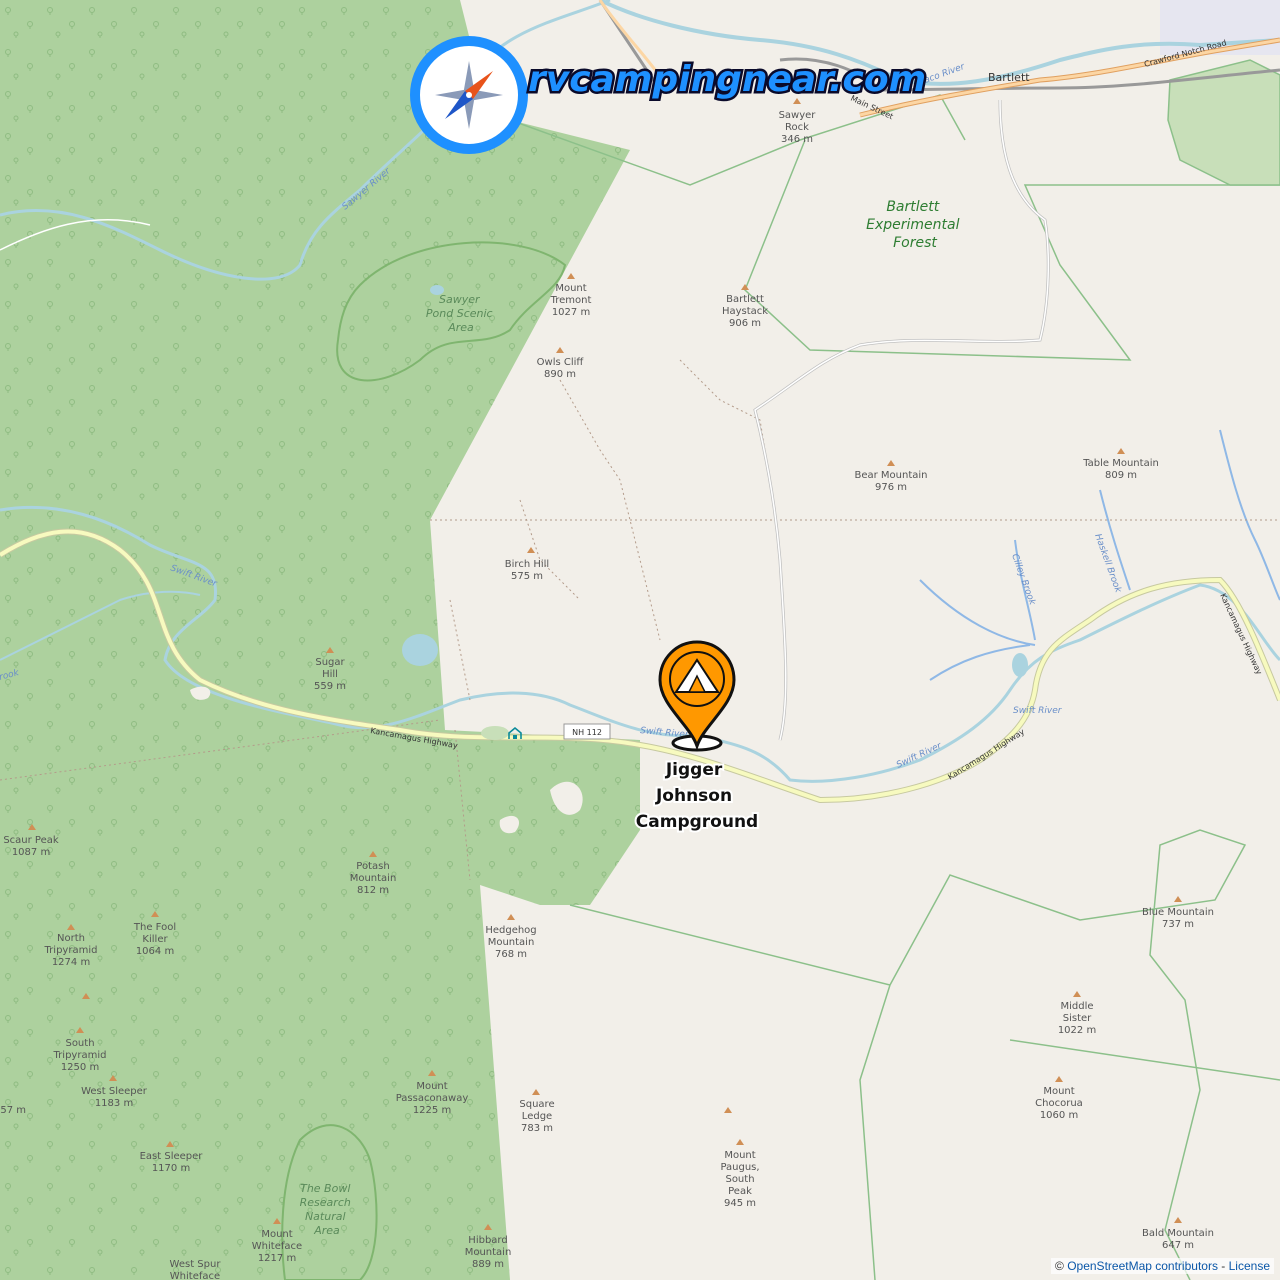 Image resolution: width=1280 pixels, height=1280 pixels. What do you see at coordinates (1077, 1018) in the screenshot?
I see `peak-middle-sister: Middle Sister 1022 m` at bounding box center [1077, 1018].